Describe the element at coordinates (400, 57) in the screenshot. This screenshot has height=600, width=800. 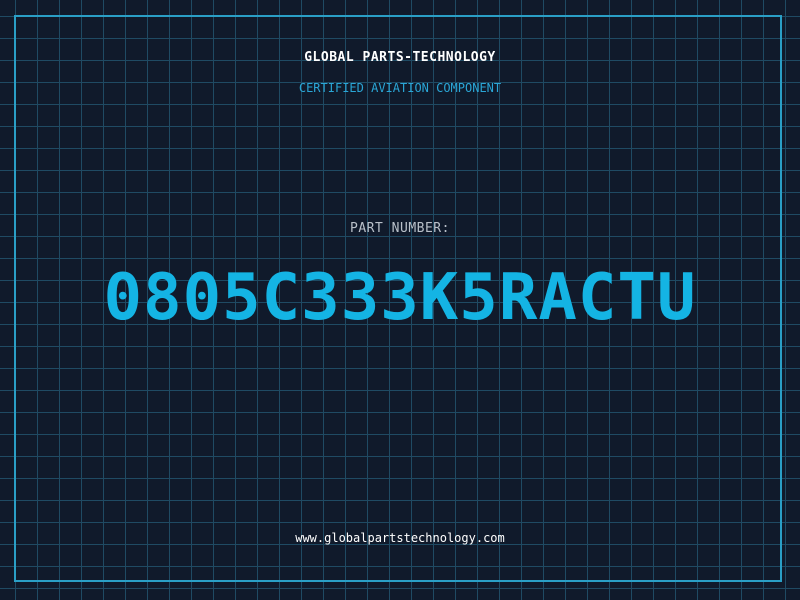
I see `company-name: GLOBAL PARTS-TECHNOLOGY` at that location.